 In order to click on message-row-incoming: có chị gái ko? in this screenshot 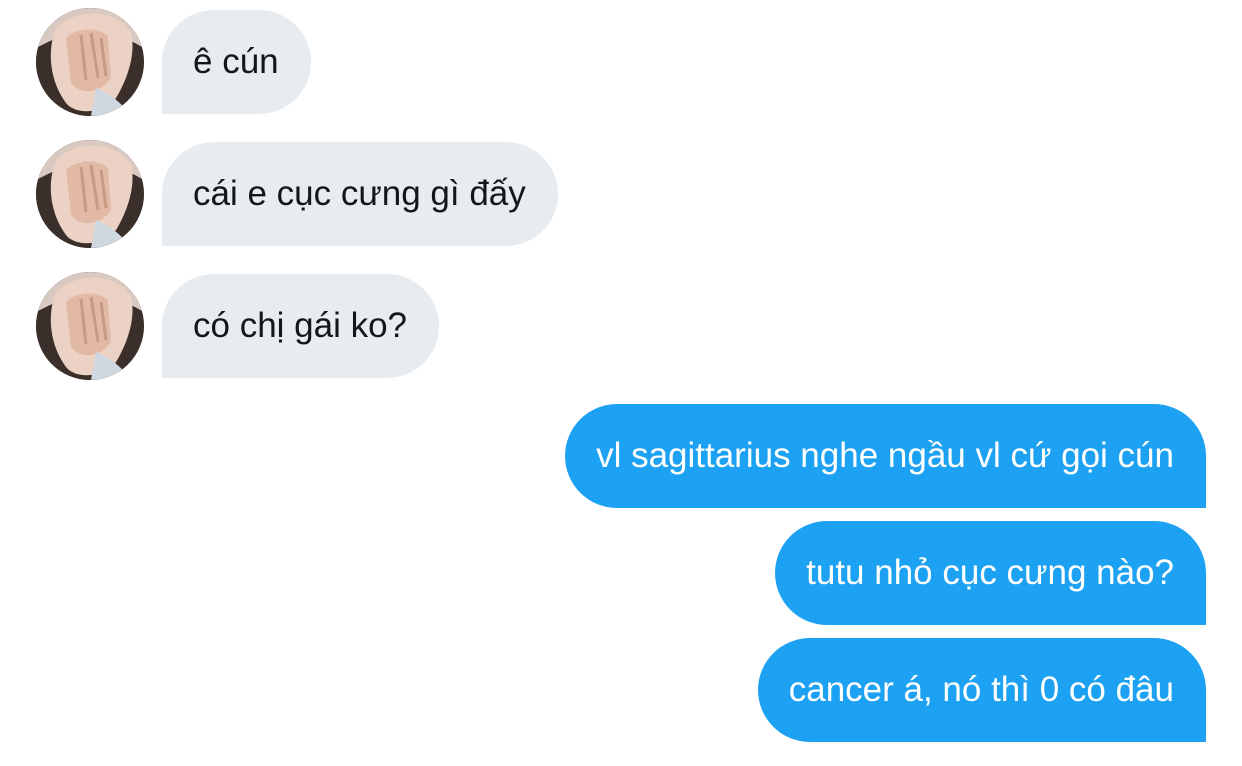, I will do `click(238, 326)`.